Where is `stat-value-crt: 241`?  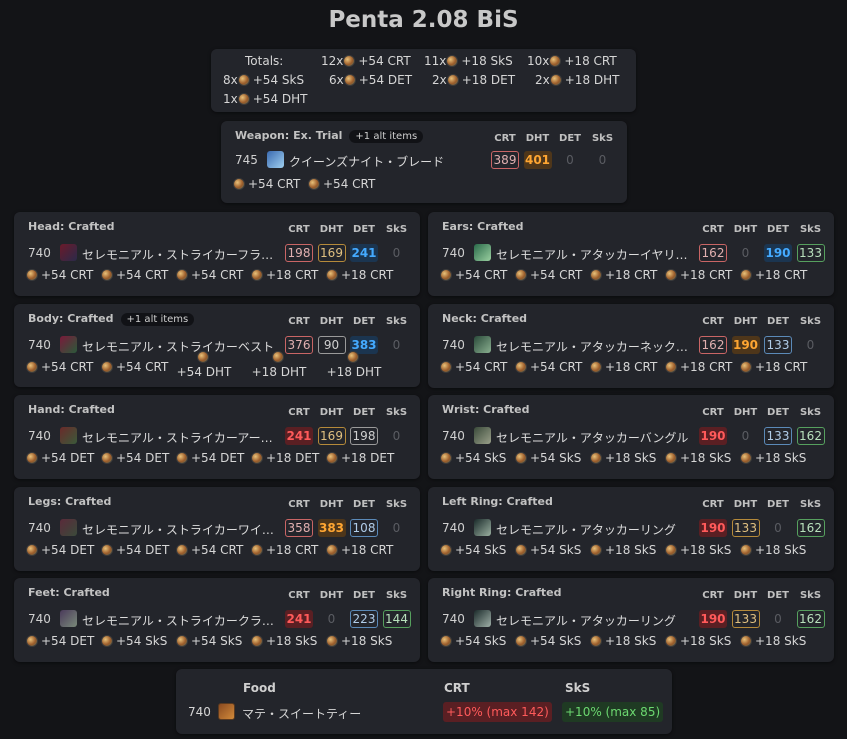 stat-value-crt: 241 is located at coordinates (299, 436).